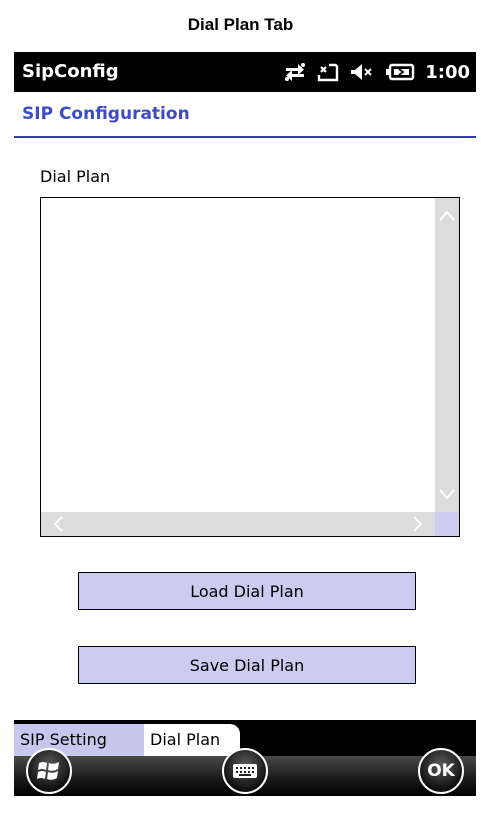  Describe the element at coordinates (70, 71) in the screenshot. I see `app-title: SipConfig` at that location.